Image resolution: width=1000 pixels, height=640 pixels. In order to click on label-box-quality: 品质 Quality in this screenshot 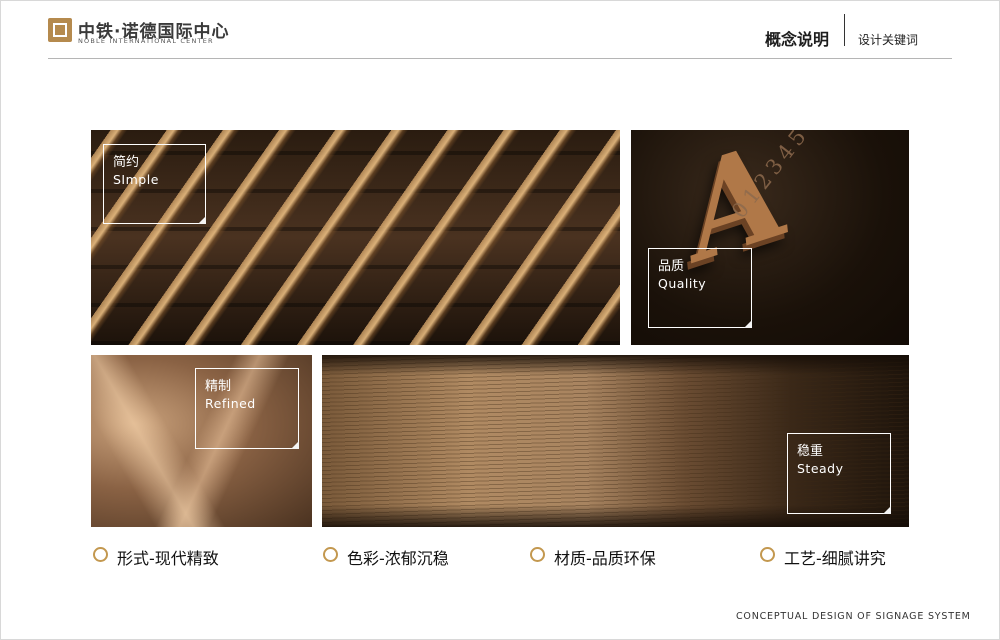, I will do `click(700, 288)`.